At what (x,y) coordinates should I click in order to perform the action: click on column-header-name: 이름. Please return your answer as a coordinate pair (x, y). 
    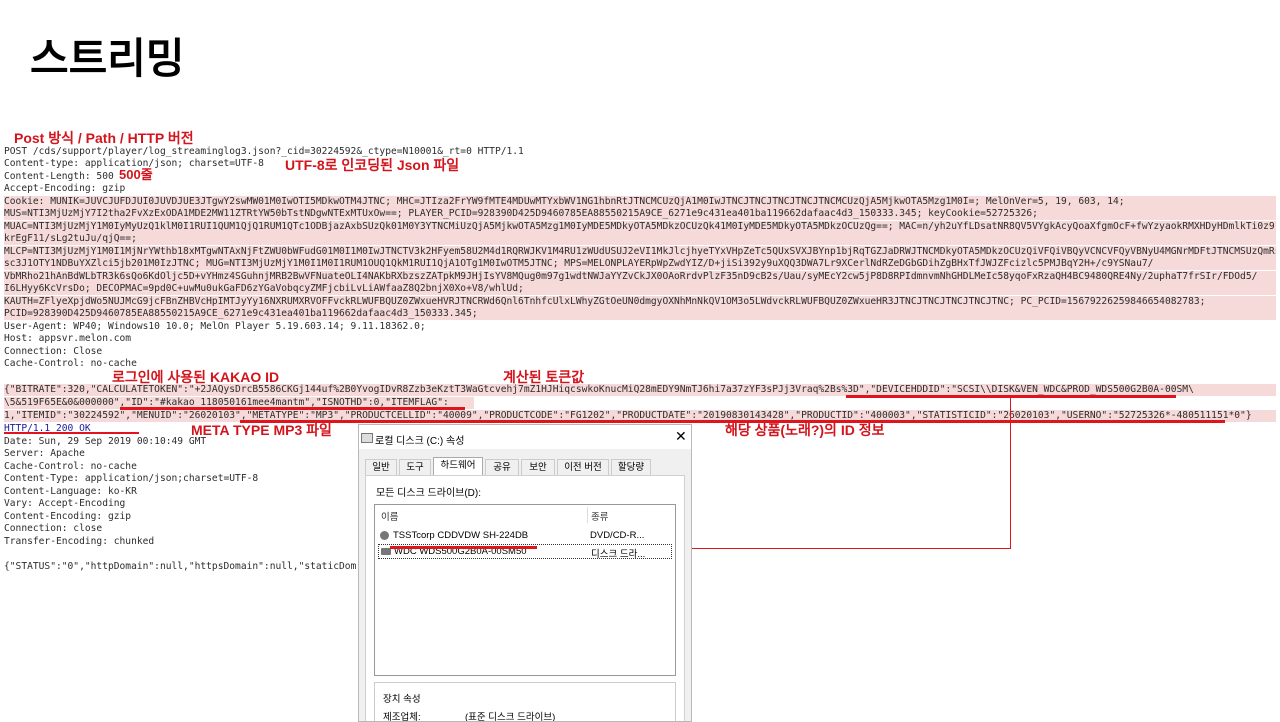
    Looking at the image, I should click on (389, 516).